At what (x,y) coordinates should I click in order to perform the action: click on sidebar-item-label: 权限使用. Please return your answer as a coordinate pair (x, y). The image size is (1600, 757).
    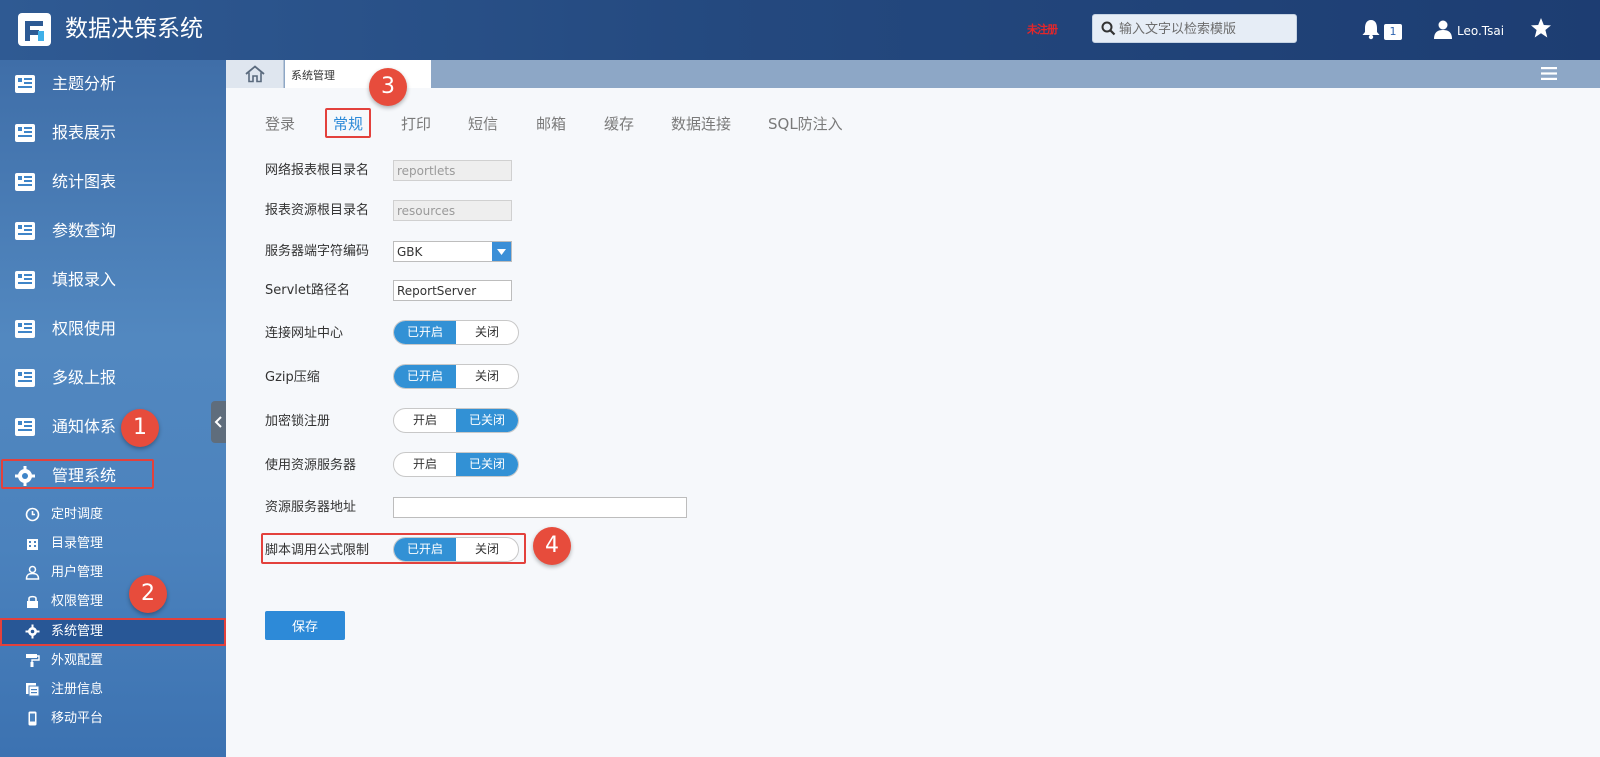
    Looking at the image, I should click on (84, 328).